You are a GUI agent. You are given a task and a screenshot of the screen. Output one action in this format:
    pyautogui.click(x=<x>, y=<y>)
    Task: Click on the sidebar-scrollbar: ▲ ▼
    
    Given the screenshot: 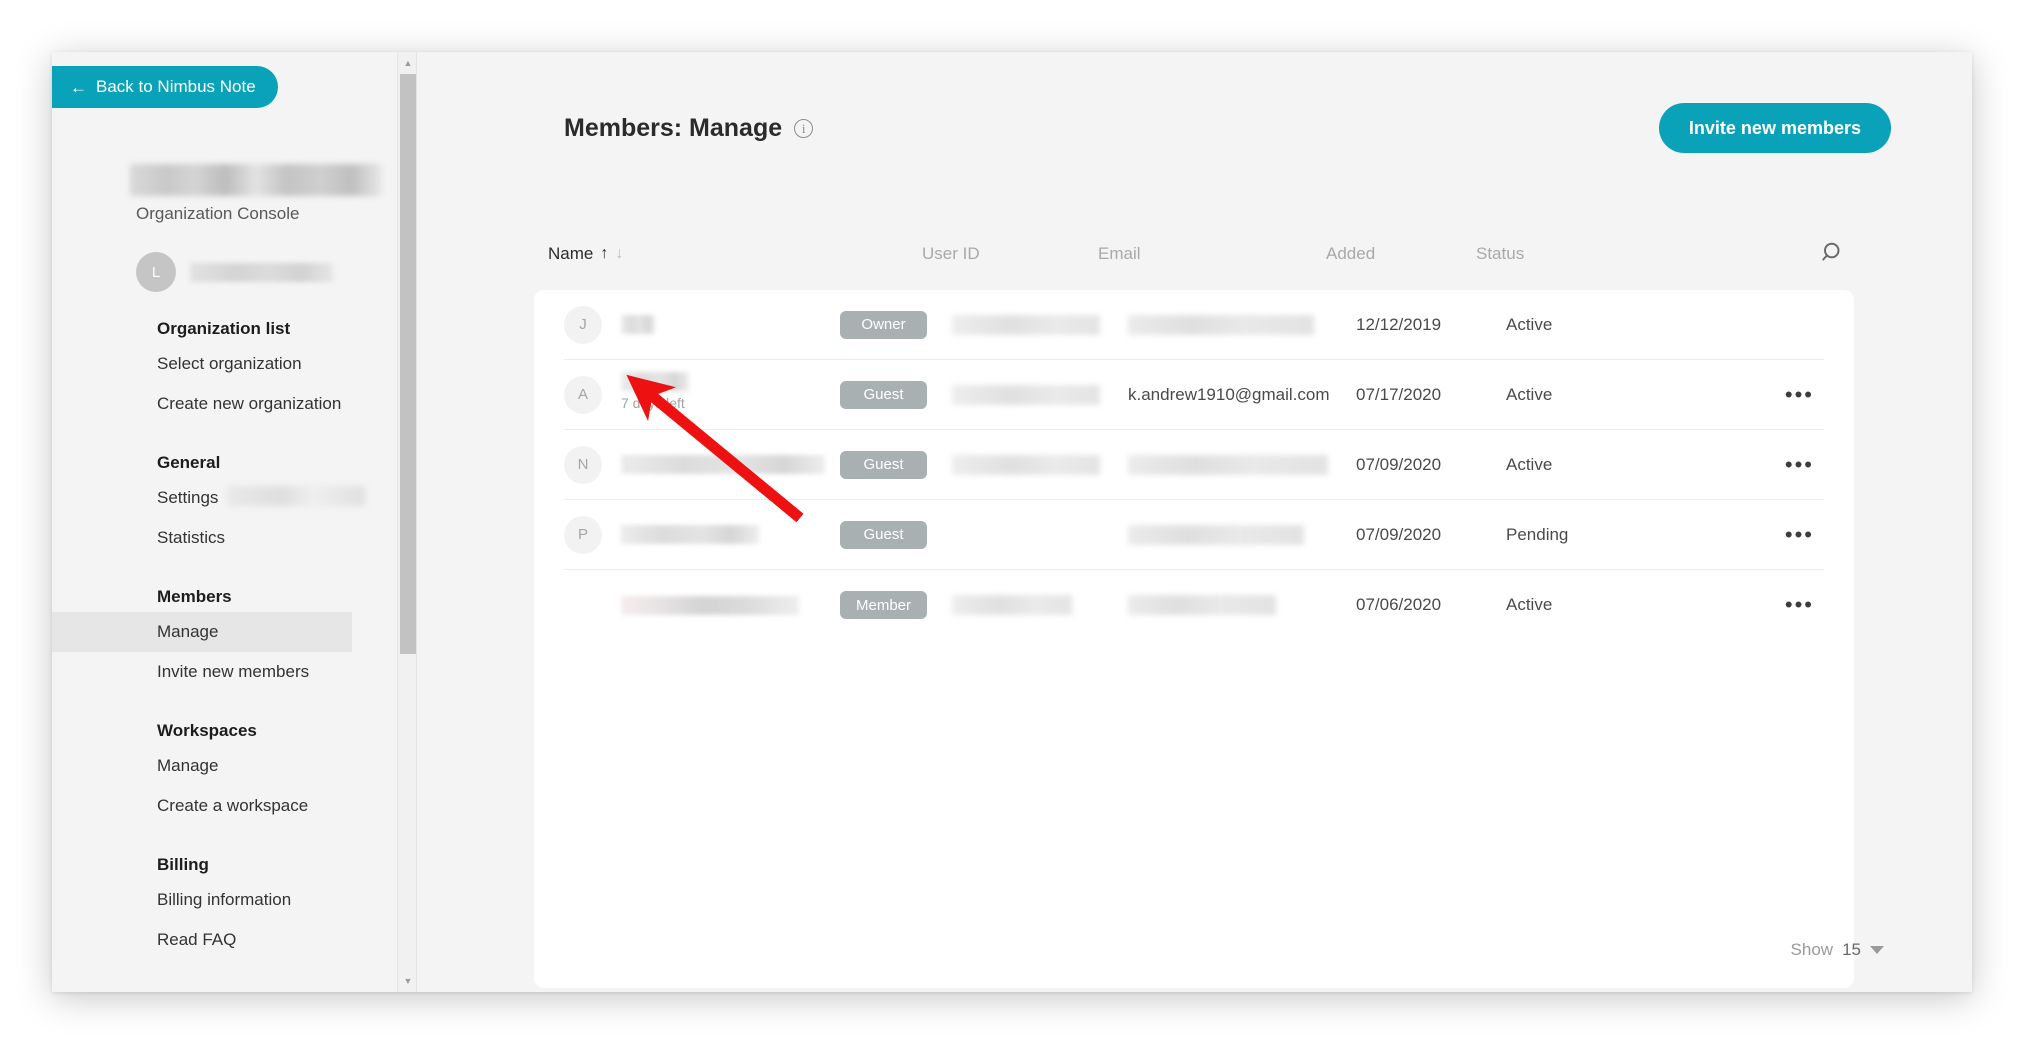 What is the action you would take?
    pyautogui.click(x=407, y=522)
    